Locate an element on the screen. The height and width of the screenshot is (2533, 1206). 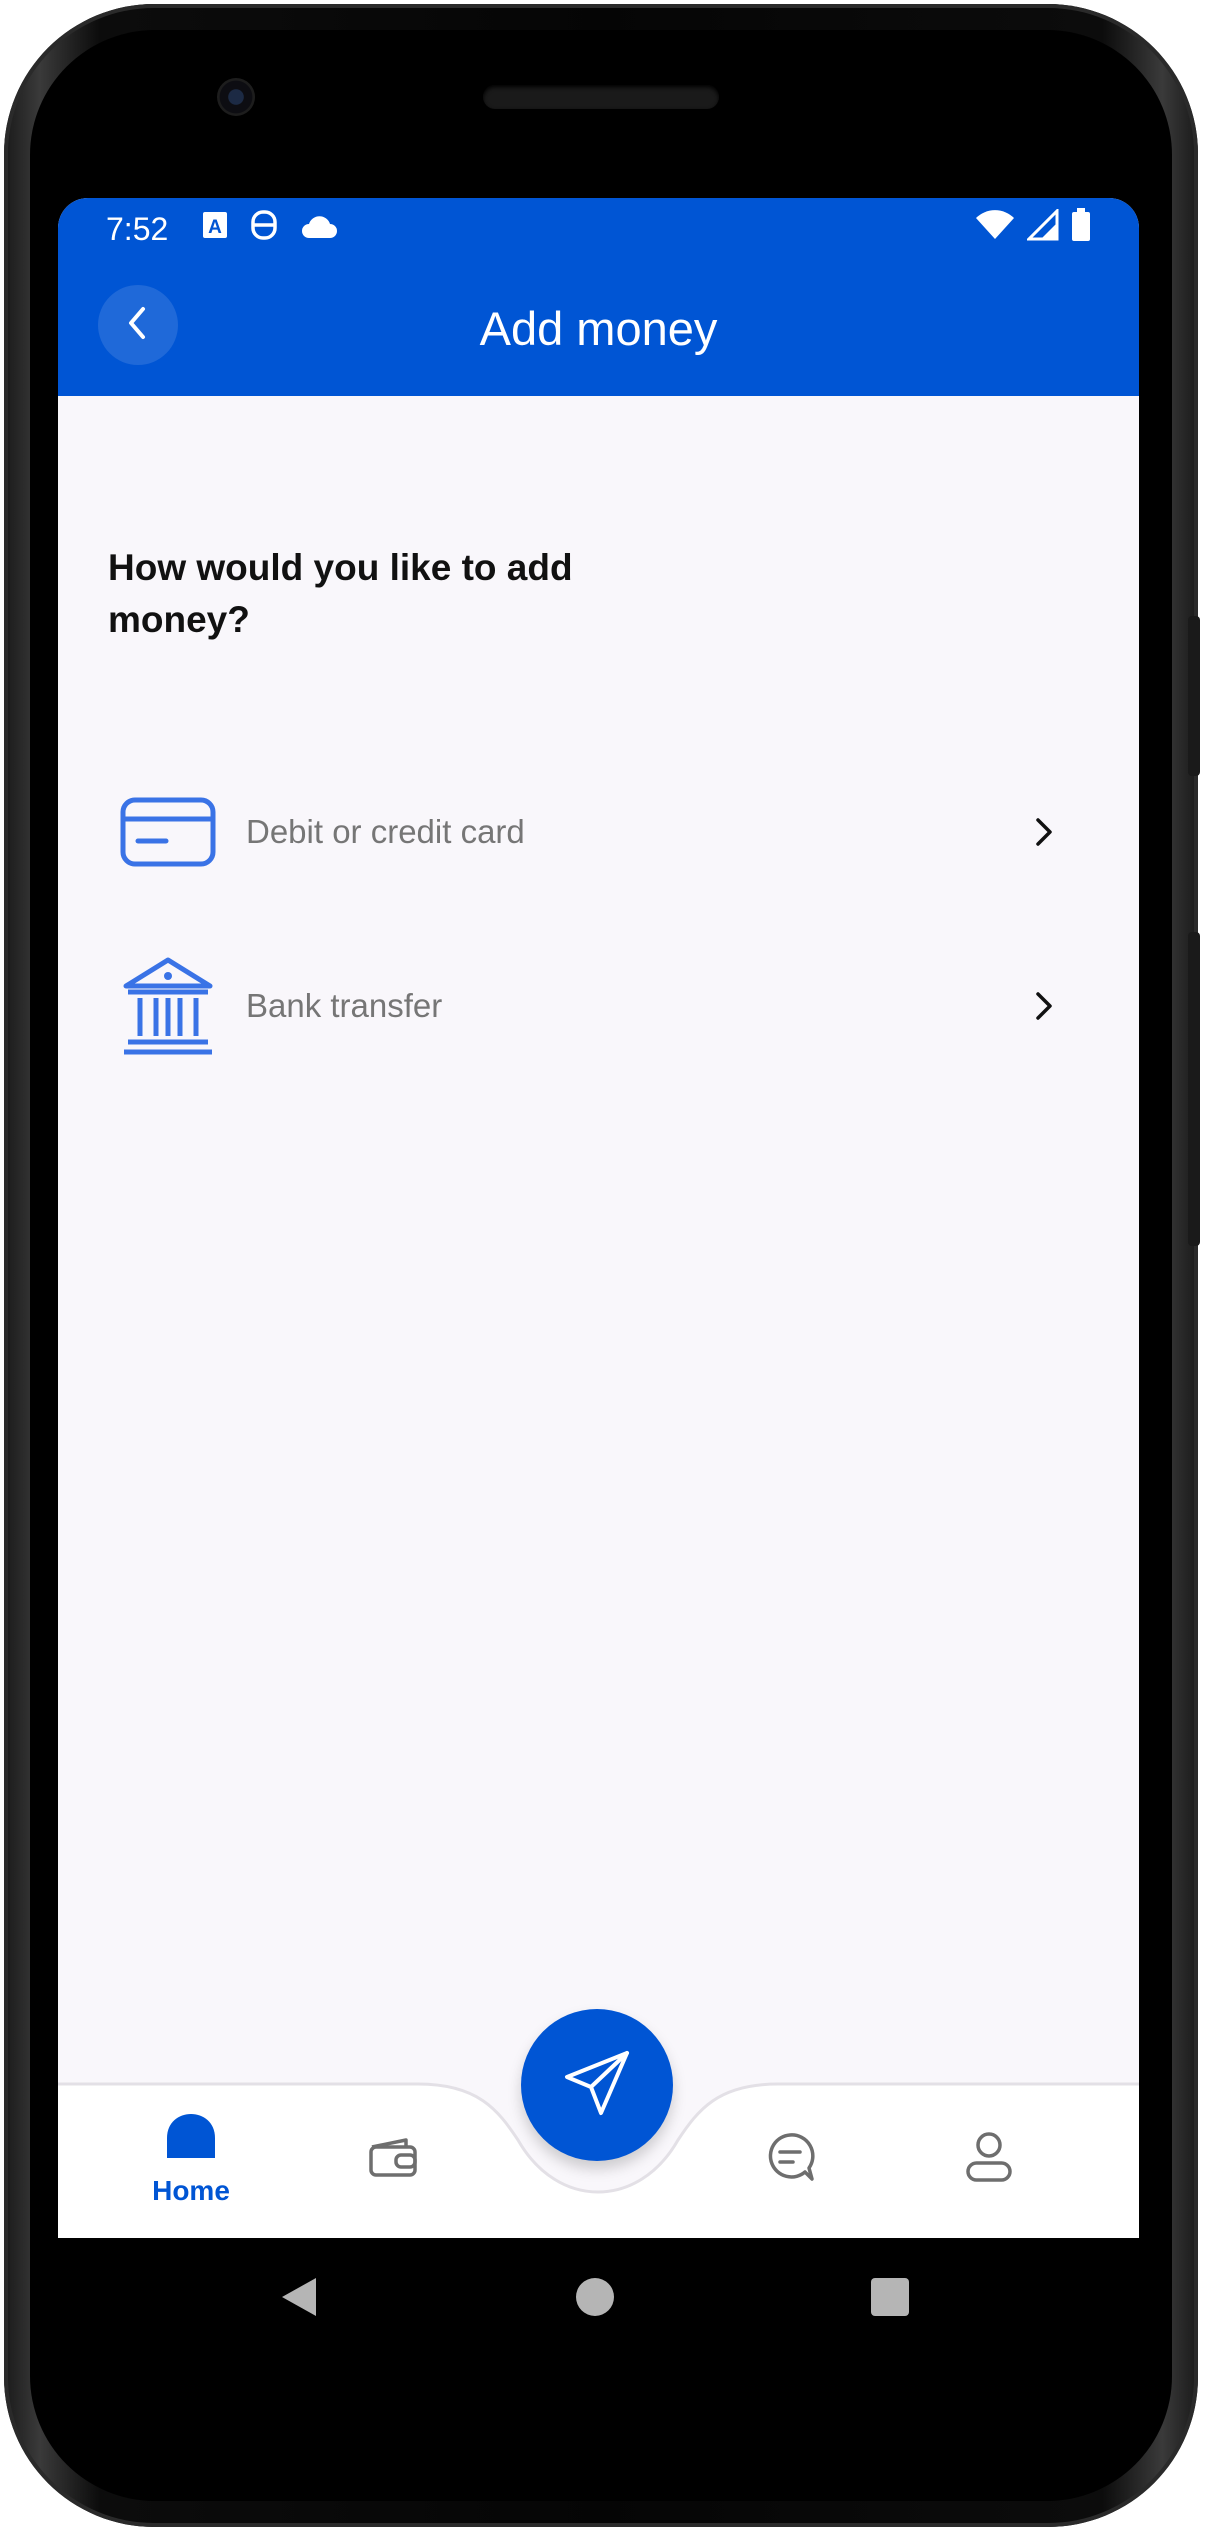
send-icon is located at coordinates (597, 2085).